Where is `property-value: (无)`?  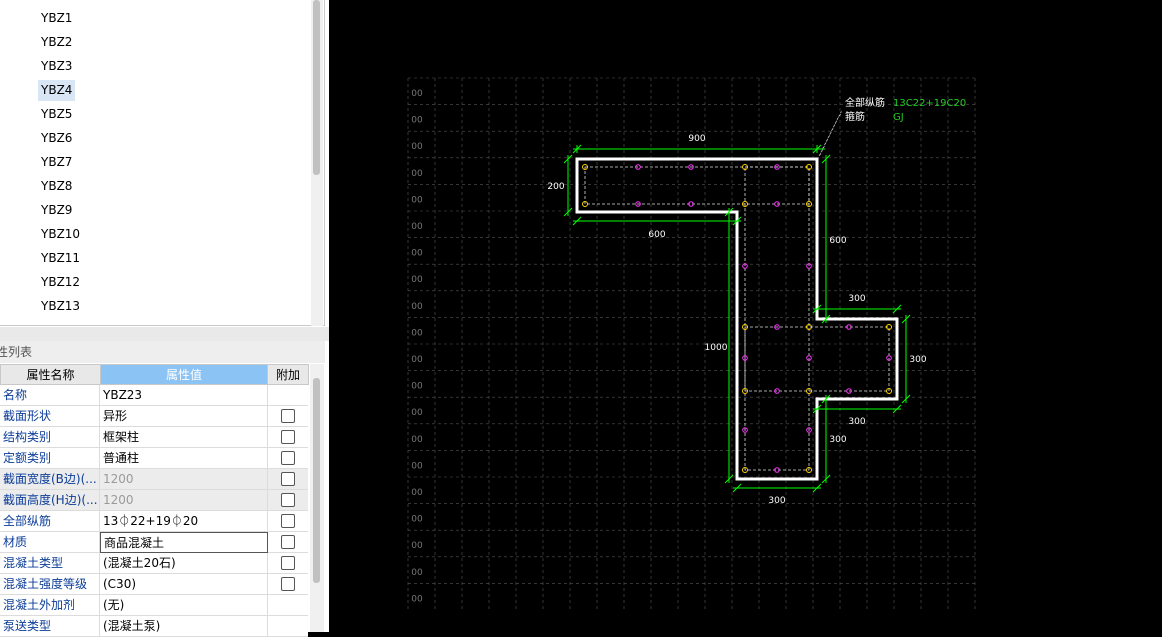
property-value: (无) is located at coordinates (184, 605).